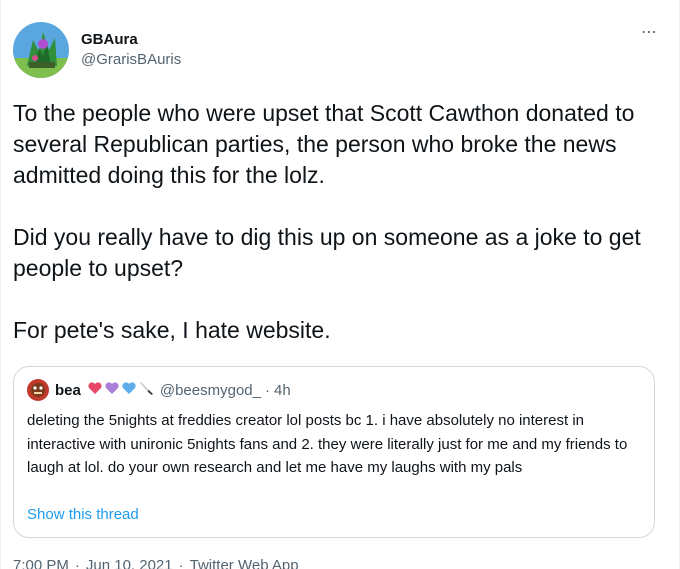  I want to click on avatar-image, so click(41, 50).